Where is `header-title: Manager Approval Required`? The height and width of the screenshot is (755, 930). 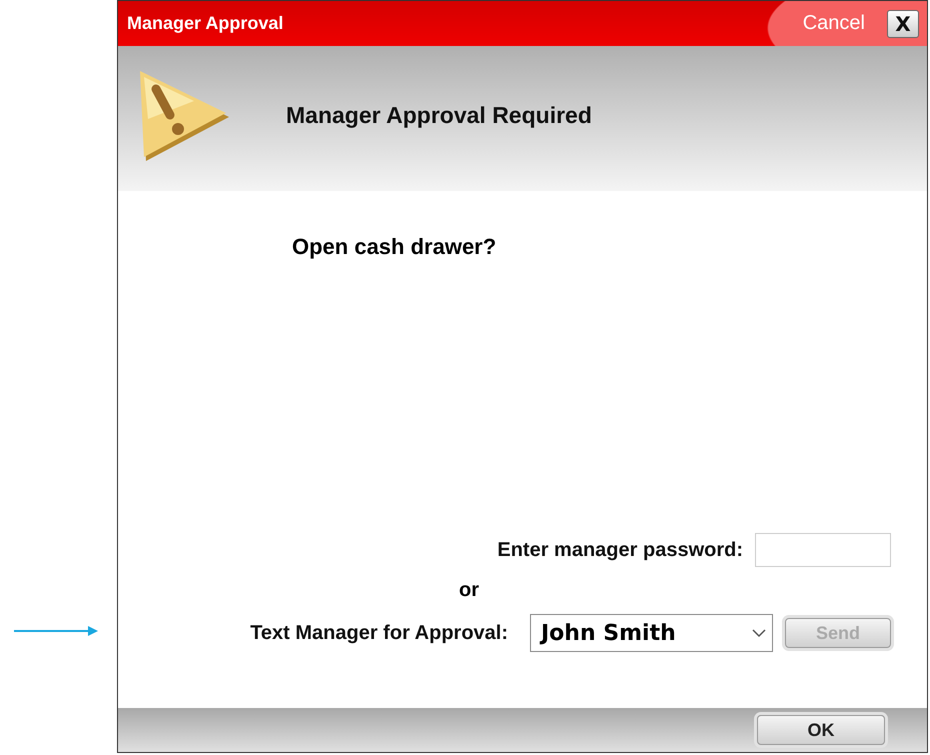
header-title: Manager Approval Required is located at coordinates (439, 115).